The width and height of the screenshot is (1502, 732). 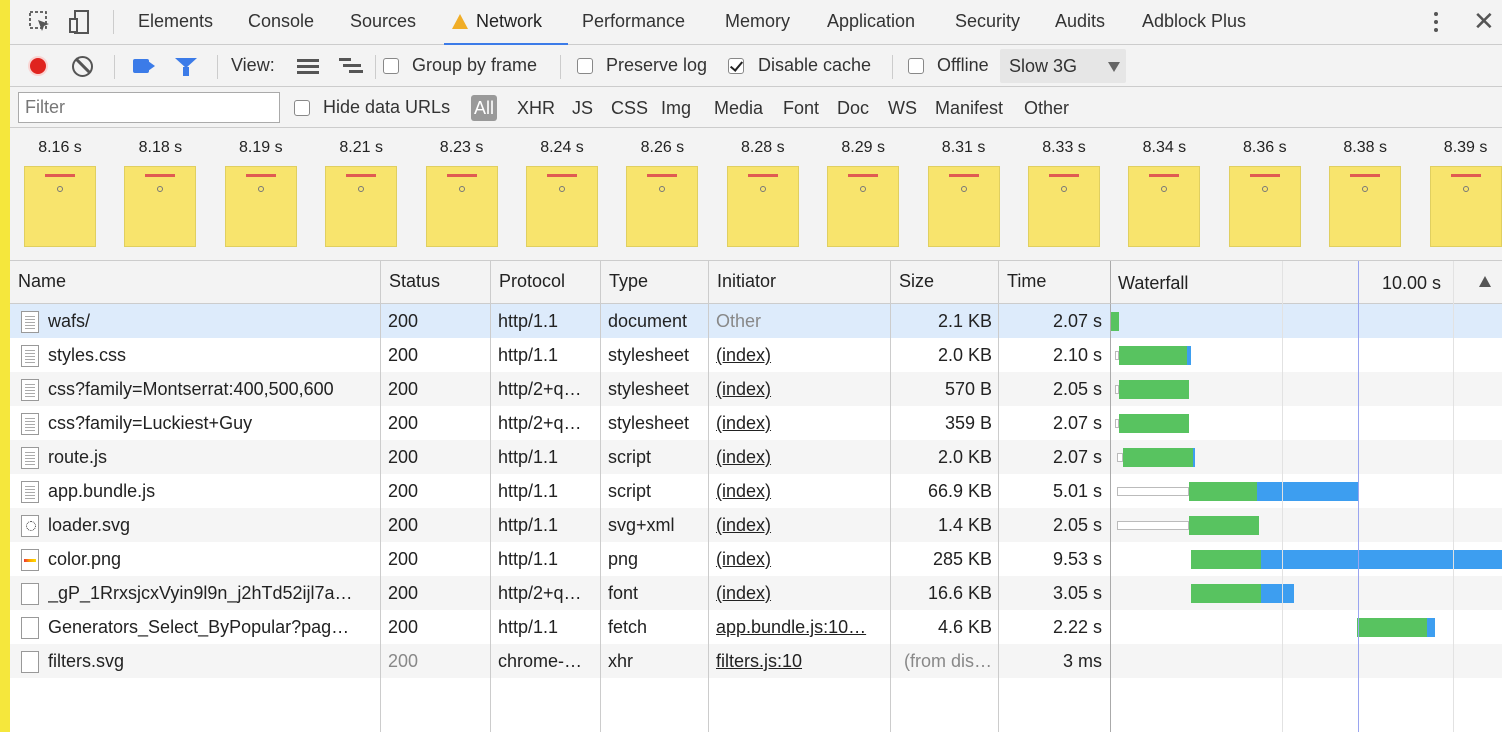 I want to click on filmstrip-frame: 8.36 s, so click(x=1265, y=194).